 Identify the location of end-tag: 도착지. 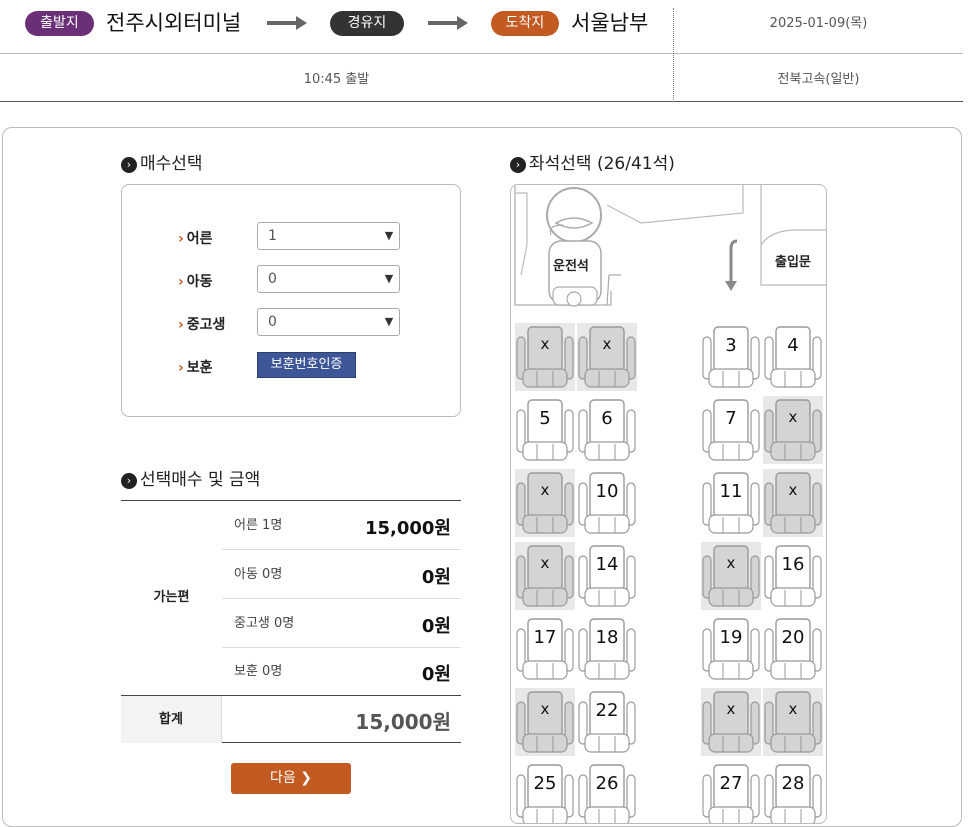
(525, 23).